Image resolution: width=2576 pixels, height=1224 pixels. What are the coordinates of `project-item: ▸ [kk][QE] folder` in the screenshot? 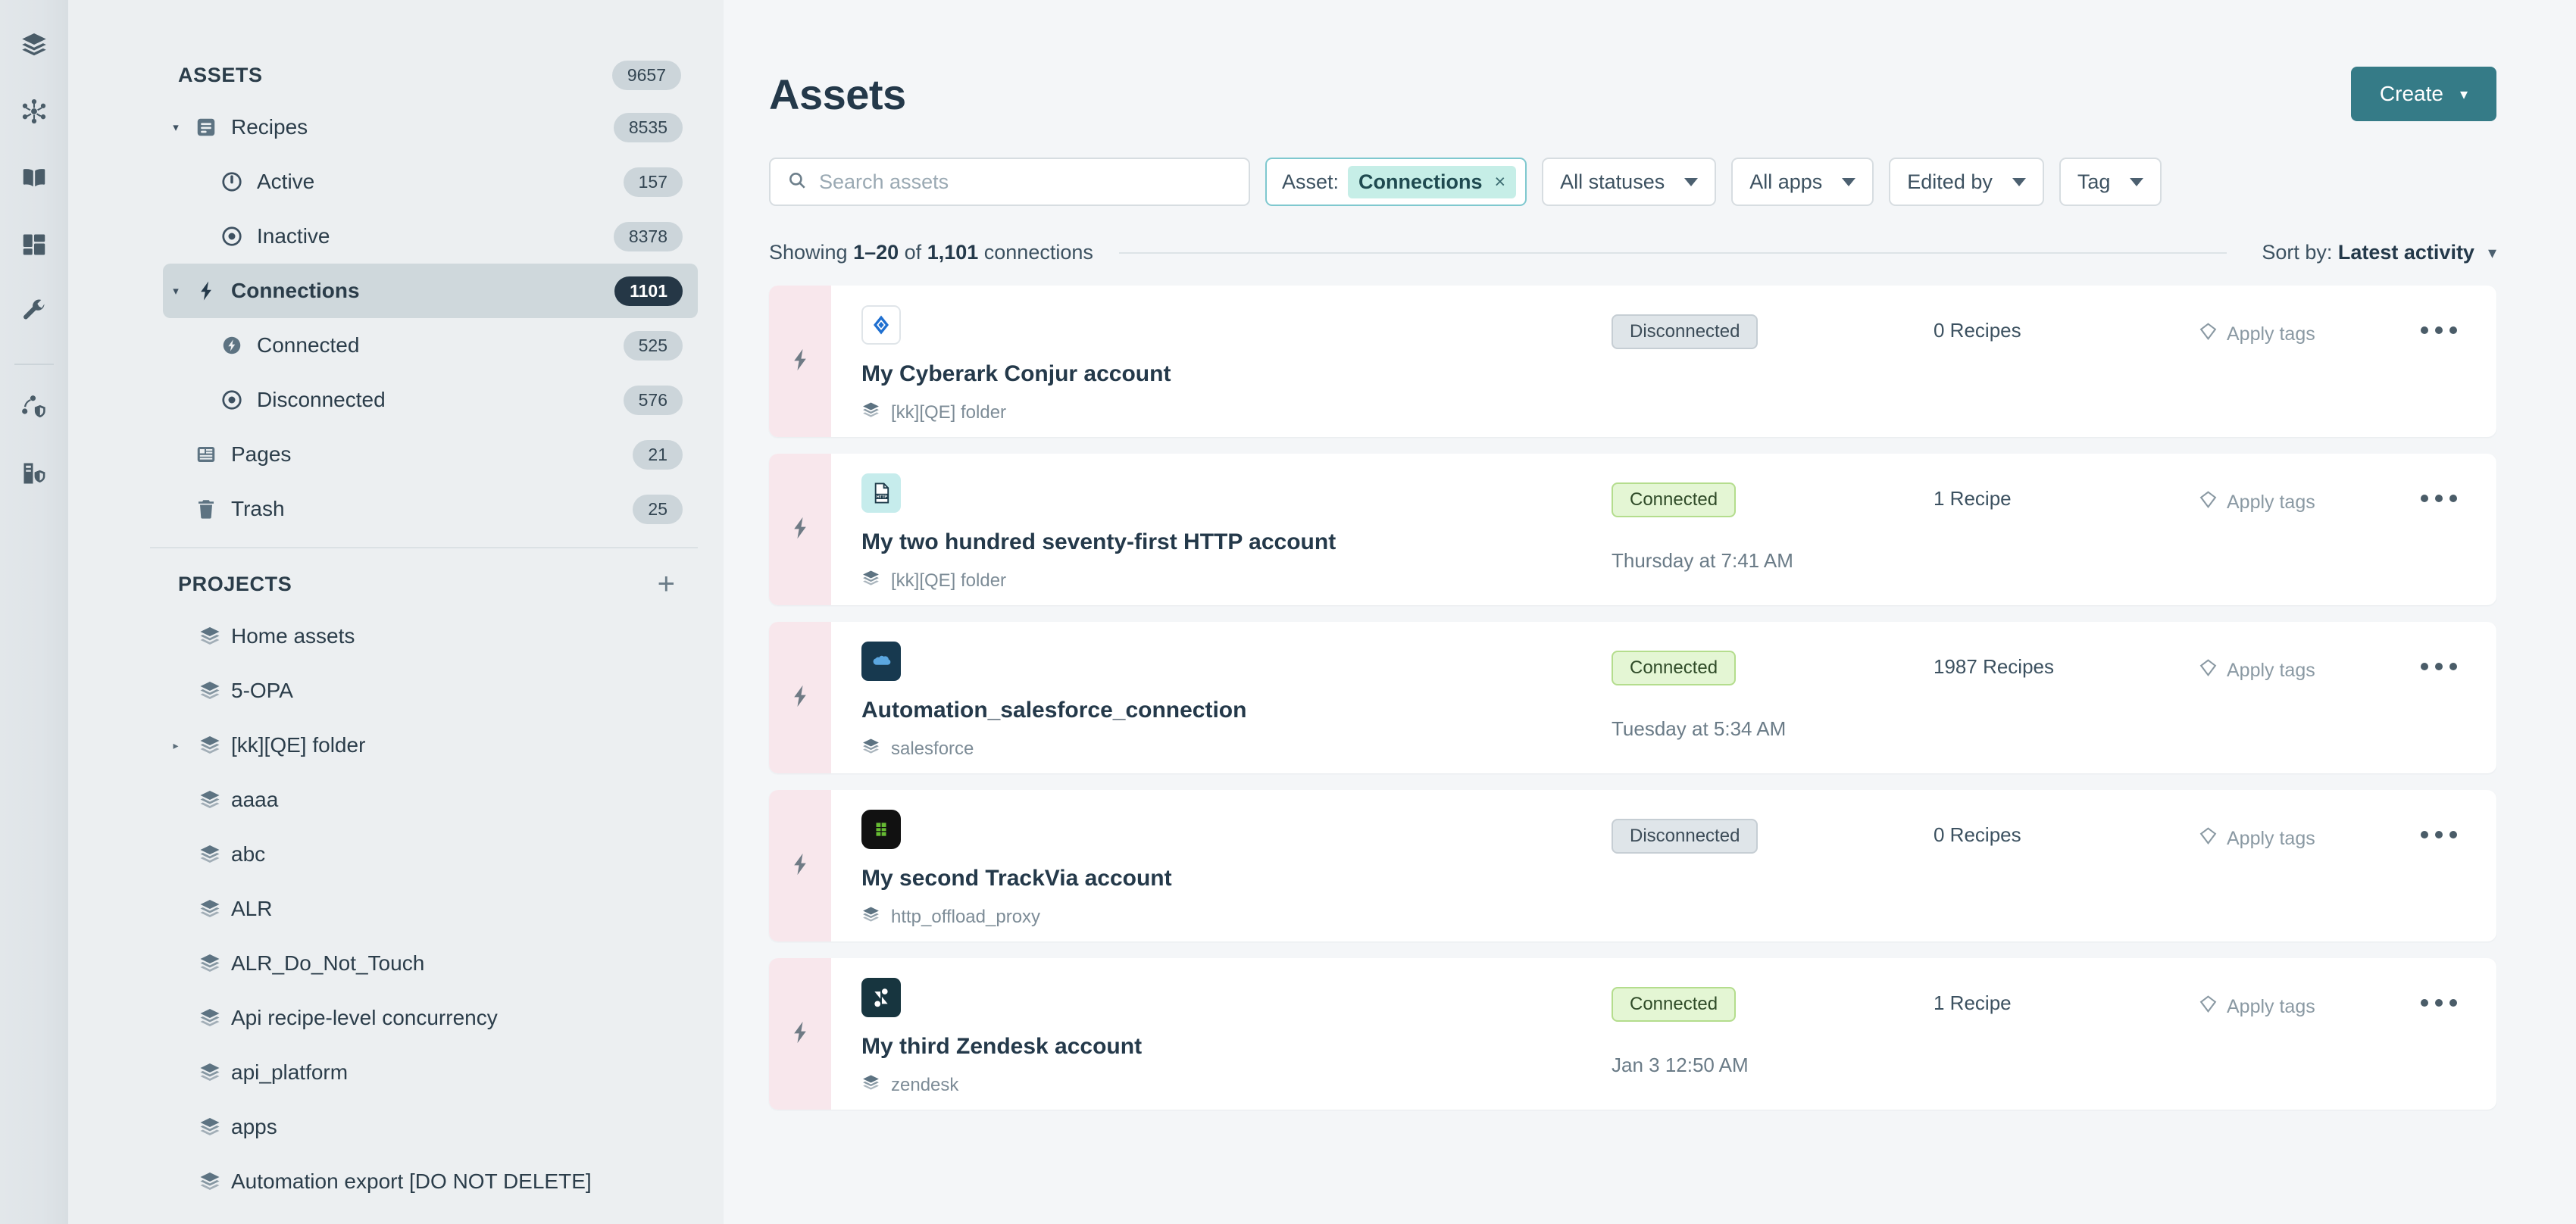 It's located at (430, 745).